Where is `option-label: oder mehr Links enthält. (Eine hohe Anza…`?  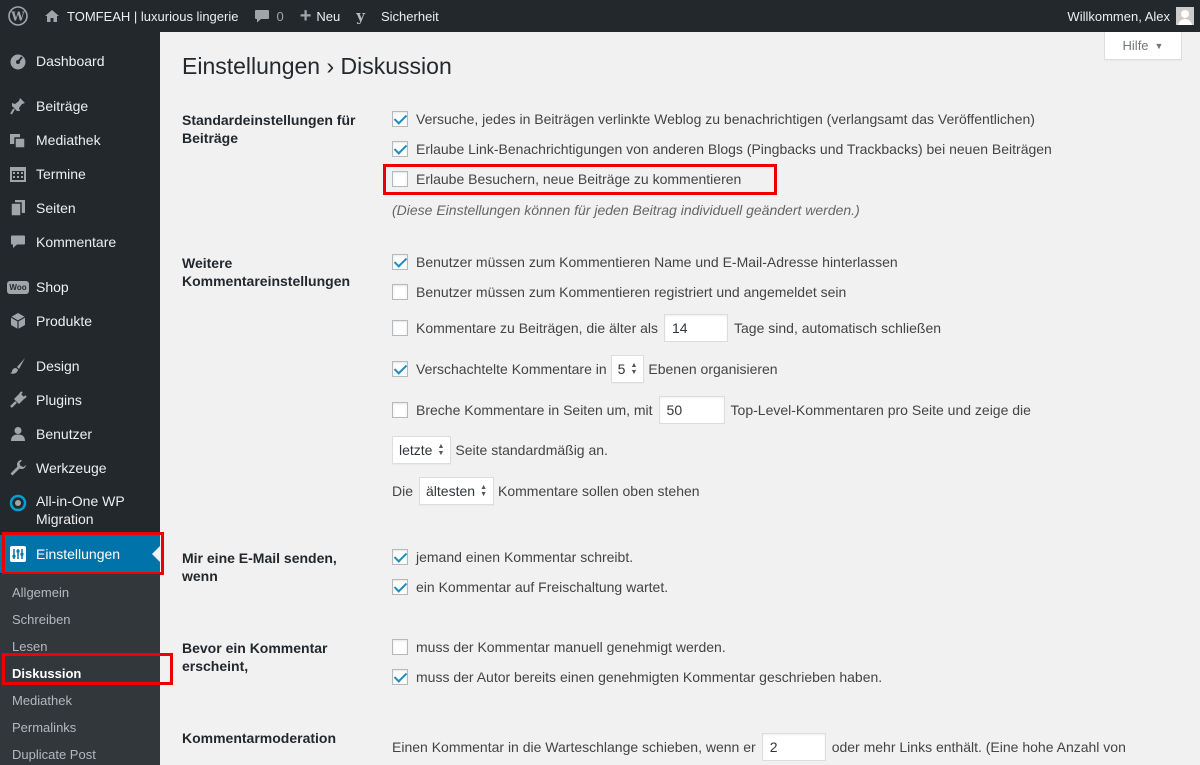 option-label: oder mehr Links enthält. (Eine hohe Anza… is located at coordinates (978, 747).